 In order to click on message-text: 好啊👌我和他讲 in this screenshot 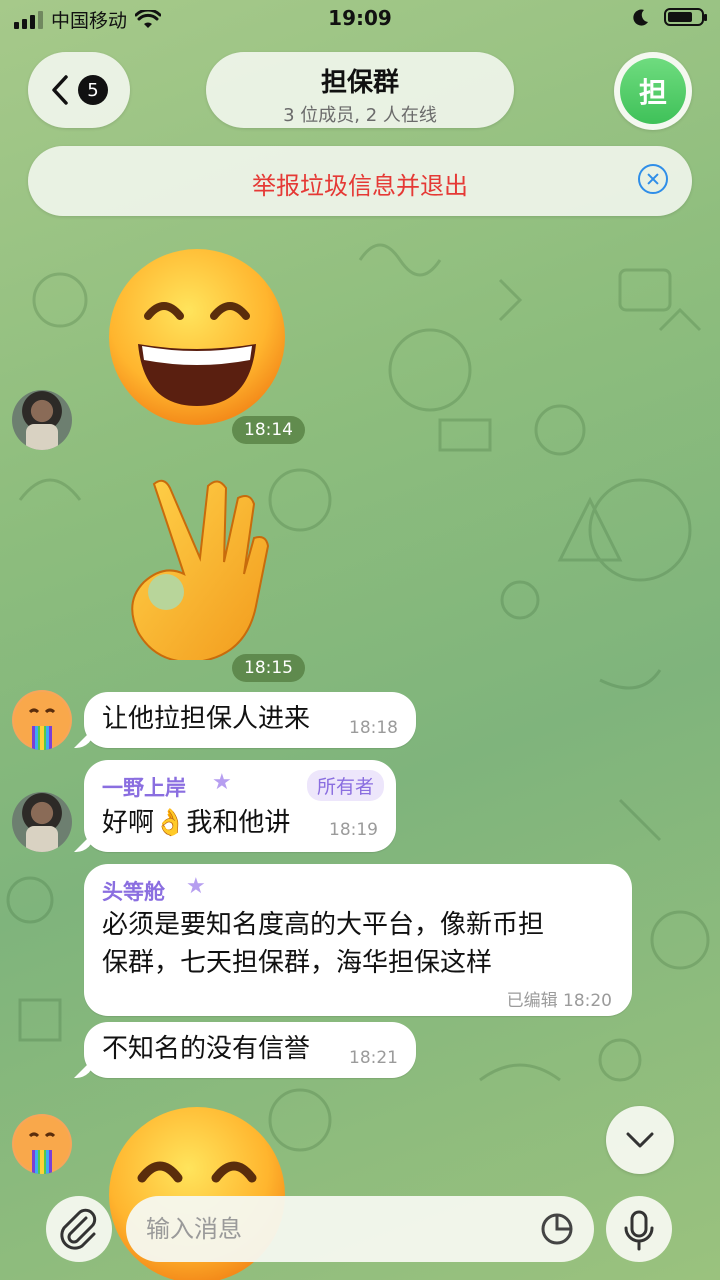, I will do `click(196, 823)`.